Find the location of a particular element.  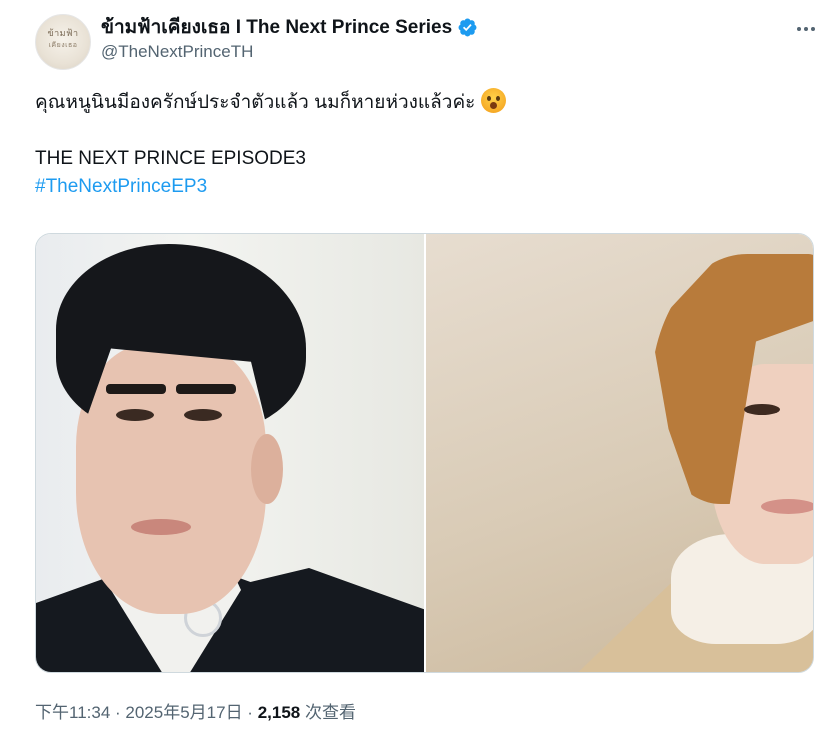

views-count: 2,158 is located at coordinates (279, 712).